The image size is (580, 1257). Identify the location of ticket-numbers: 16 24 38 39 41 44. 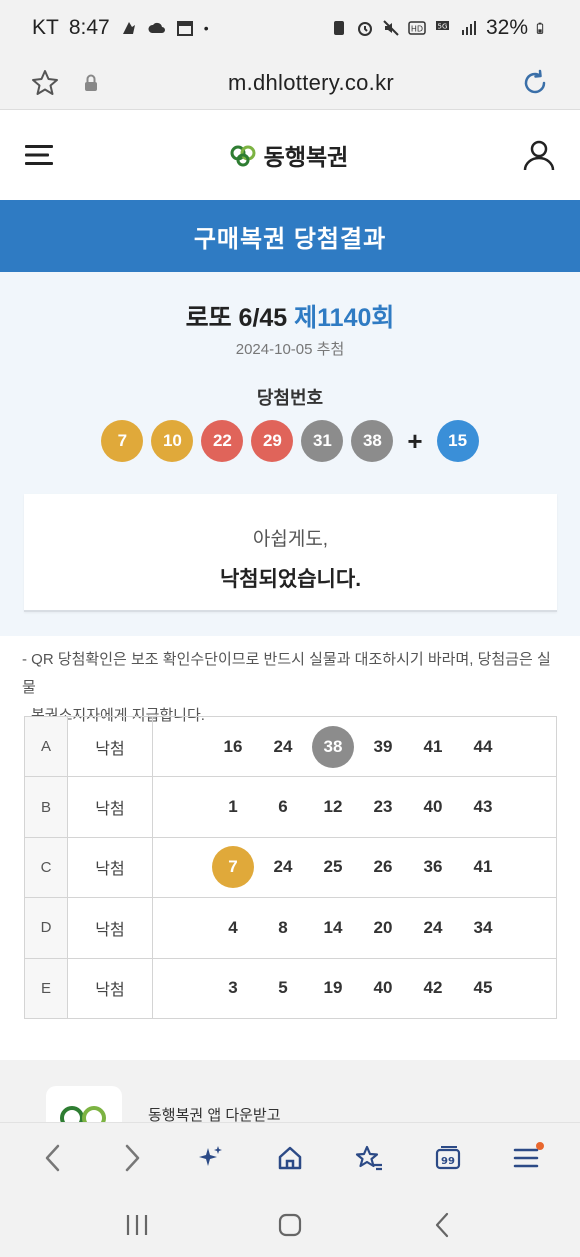
(354, 746).